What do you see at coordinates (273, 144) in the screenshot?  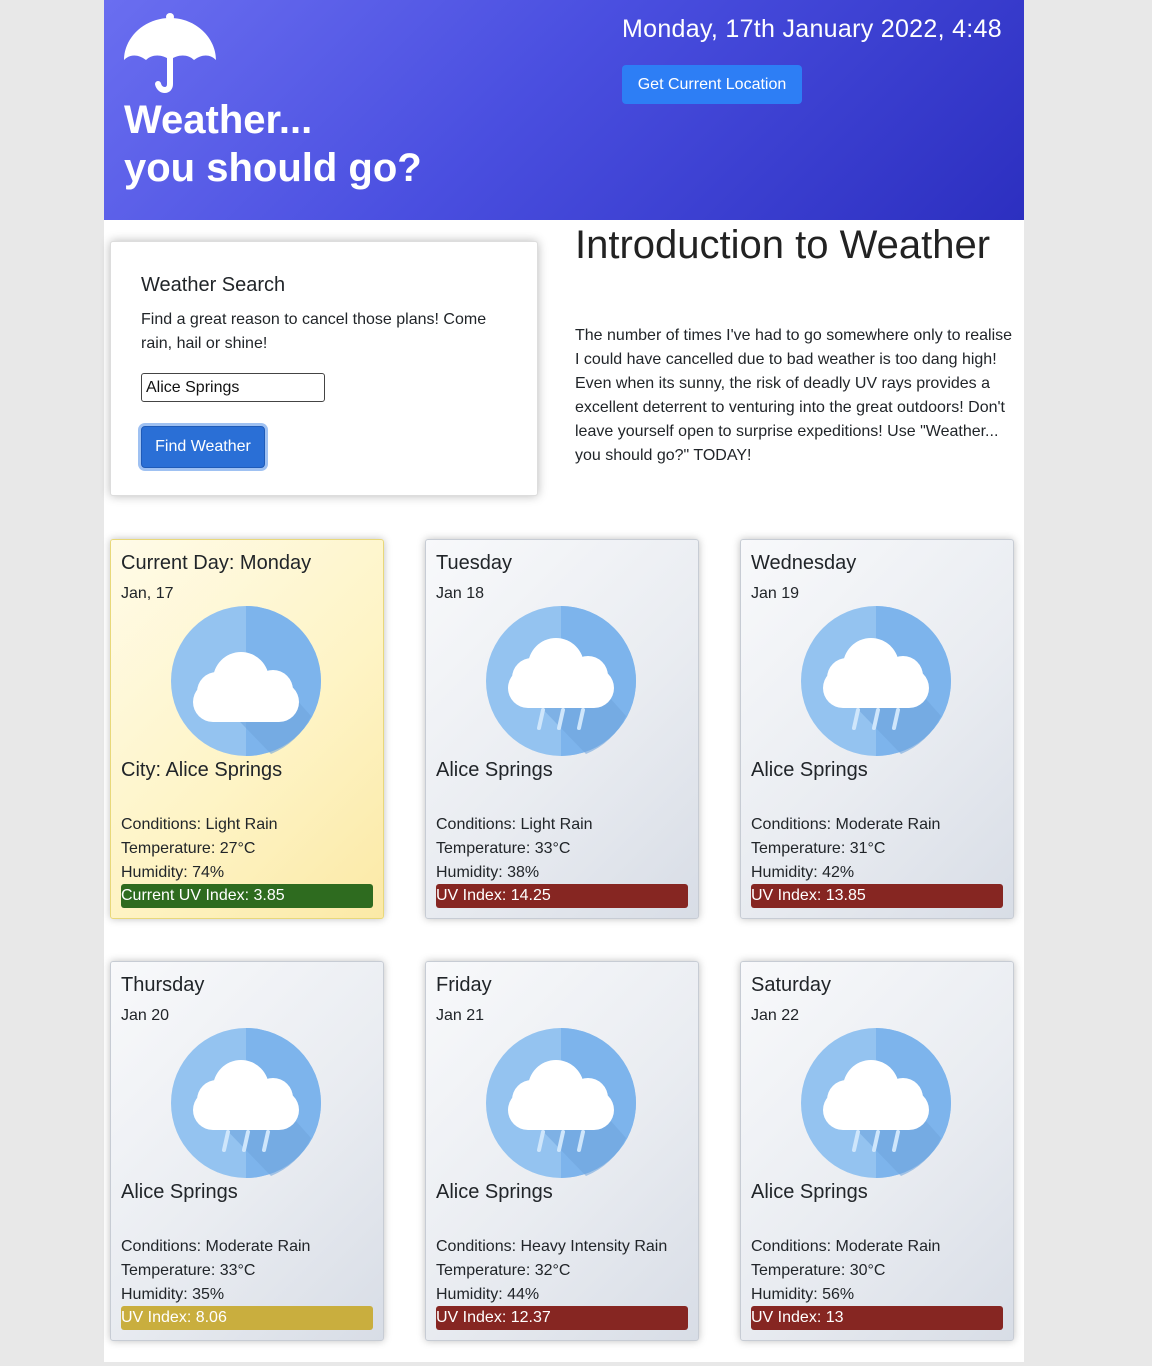 I see `app-title: Weather... you should go?` at bounding box center [273, 144].